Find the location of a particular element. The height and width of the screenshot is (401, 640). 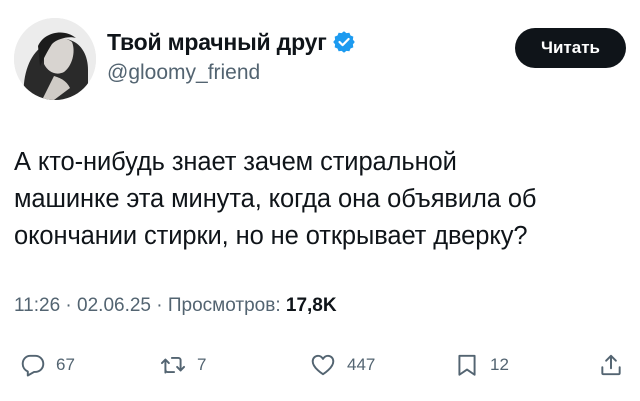

bookmark-icon is located at coordinates (467, 365).